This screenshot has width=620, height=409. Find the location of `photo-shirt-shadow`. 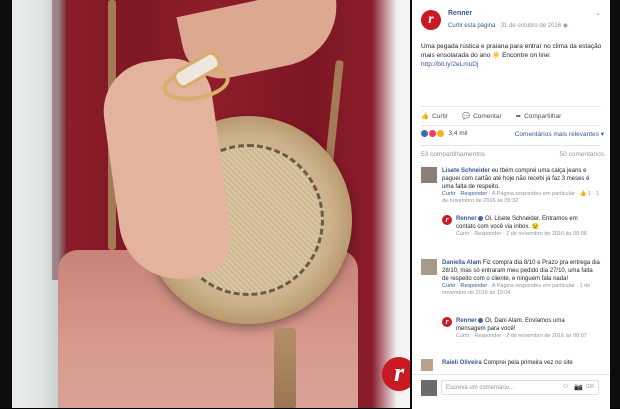

photo-shirt-shadow is located at coordinates (60, 140).